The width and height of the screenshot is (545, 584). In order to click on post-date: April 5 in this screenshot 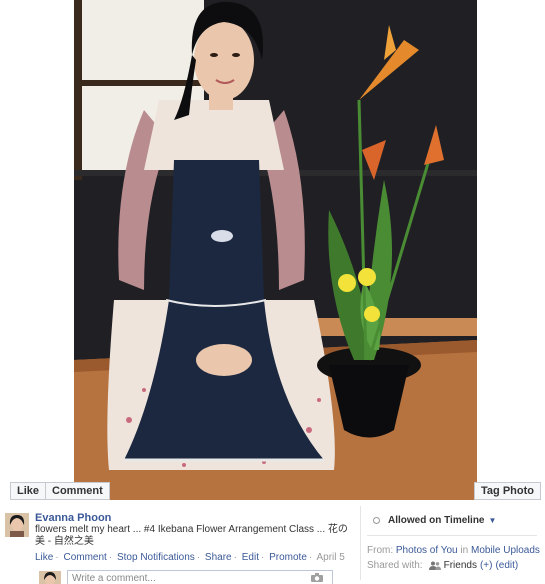, I will do `click(330, 557)`.